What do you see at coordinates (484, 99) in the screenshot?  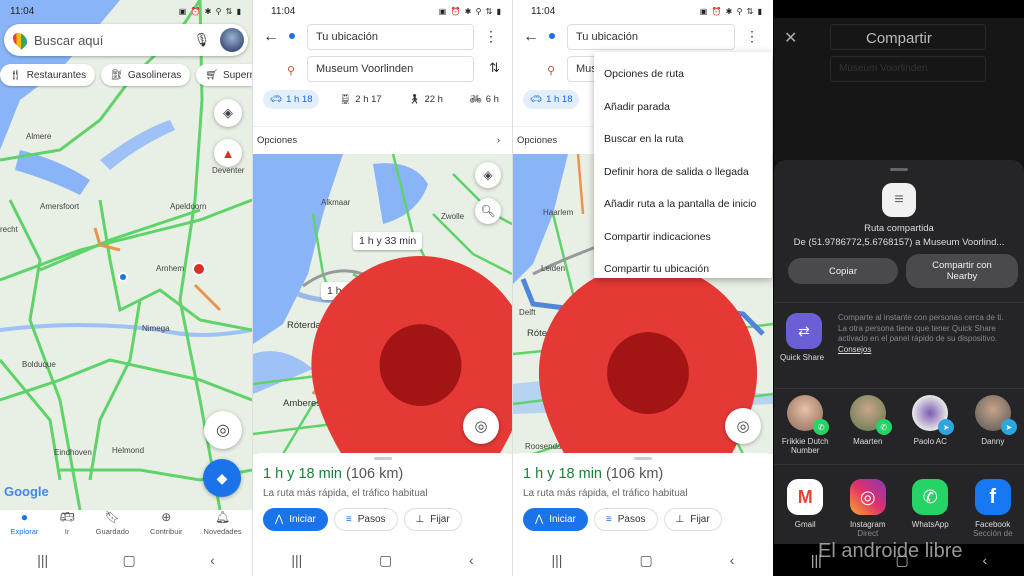 I see `mode-bike: 🚲︎ 6 h` at bounding box center [484, 99].